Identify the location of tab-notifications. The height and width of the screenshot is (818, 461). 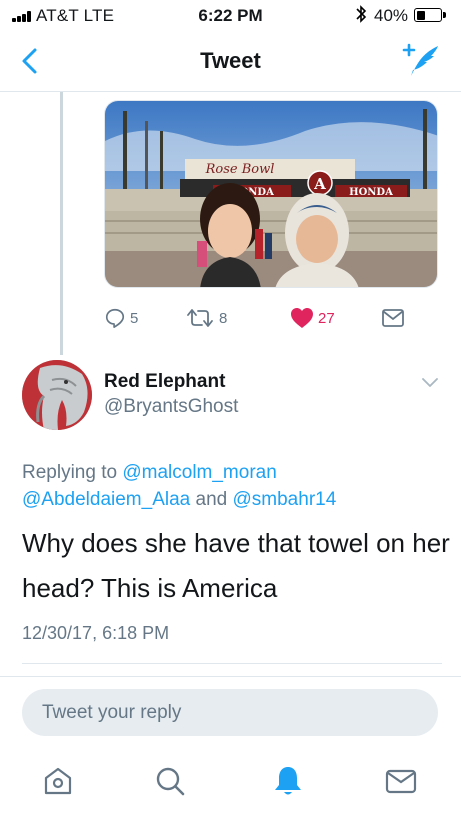
(288, 781).